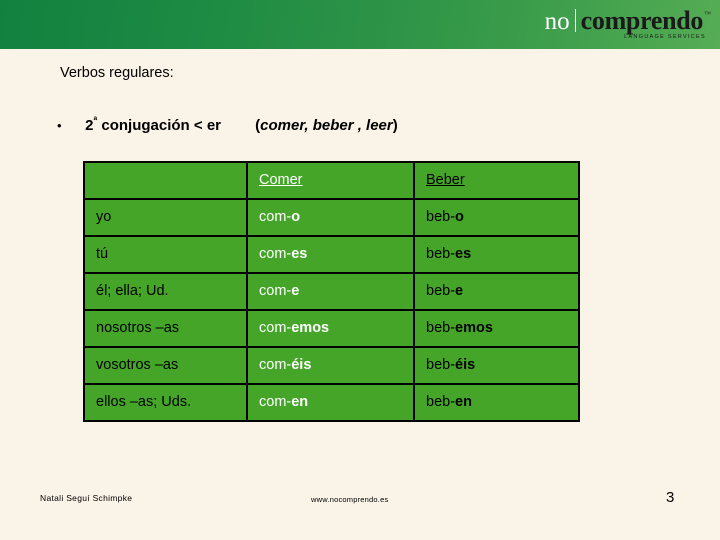  What do you see at coordinates (575, 20) in the screenshot?
I see `logo-divider-bar` at bounding box center [575, 20].